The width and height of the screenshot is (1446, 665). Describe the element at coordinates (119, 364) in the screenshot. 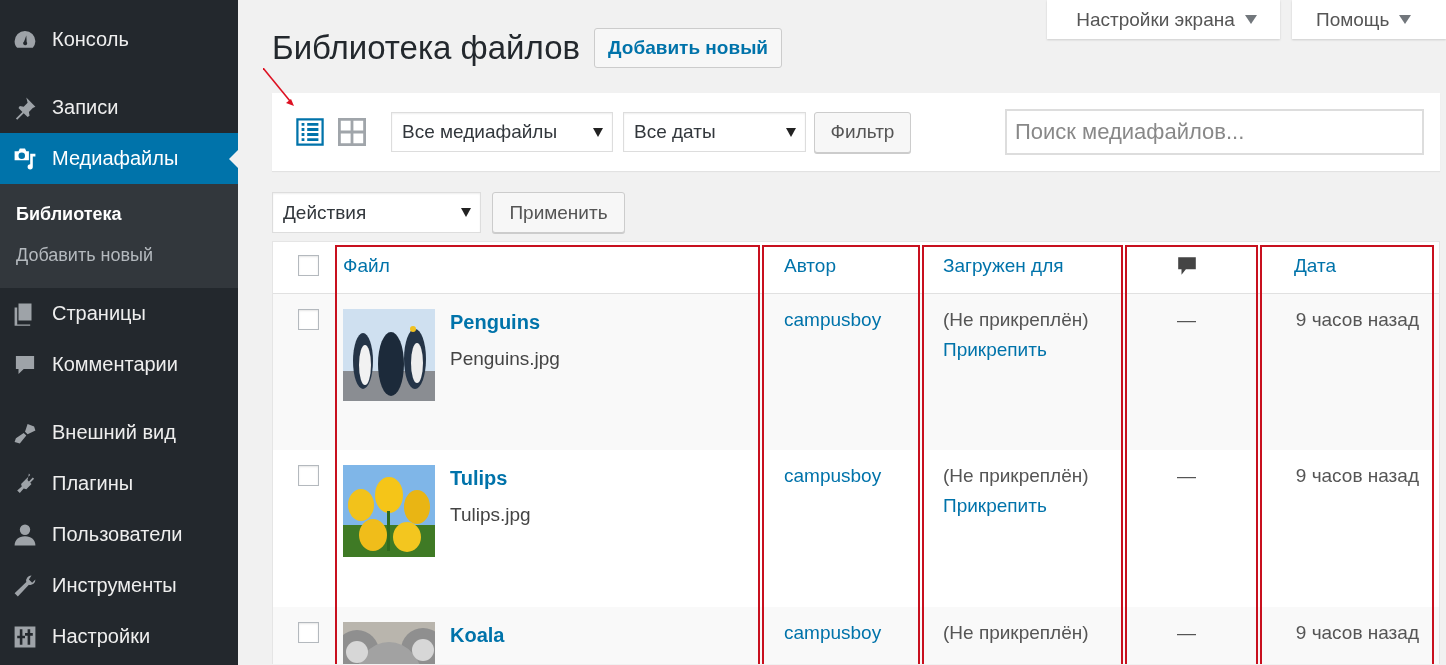

I see `sidebar-item: Комментарии` at that location.